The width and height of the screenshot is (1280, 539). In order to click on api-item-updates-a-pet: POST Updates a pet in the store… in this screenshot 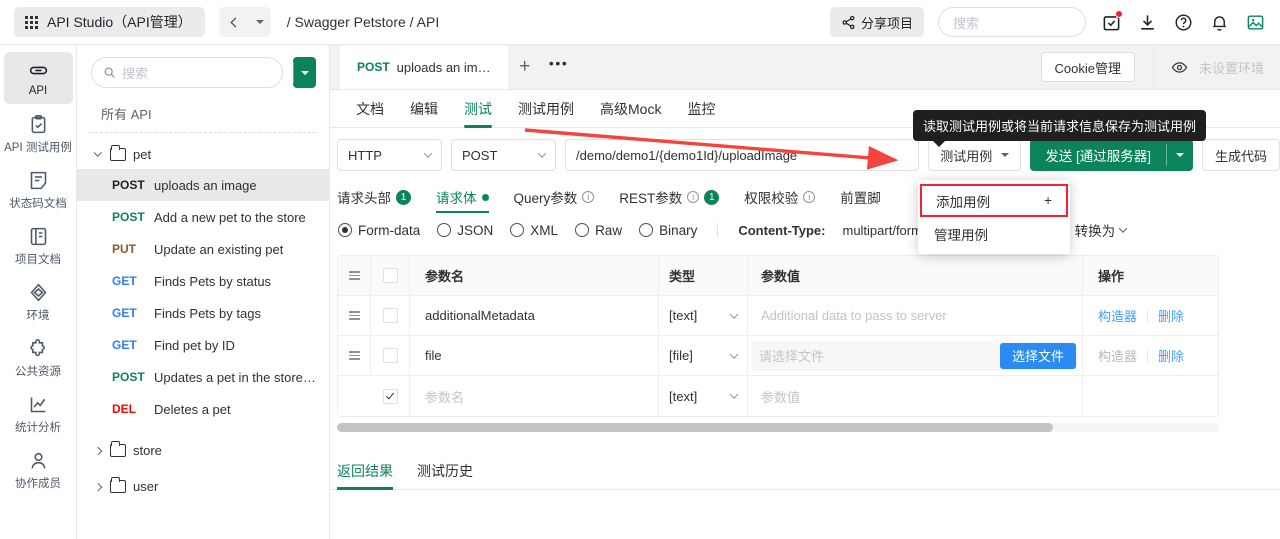, I will do `click(203, 377)`.